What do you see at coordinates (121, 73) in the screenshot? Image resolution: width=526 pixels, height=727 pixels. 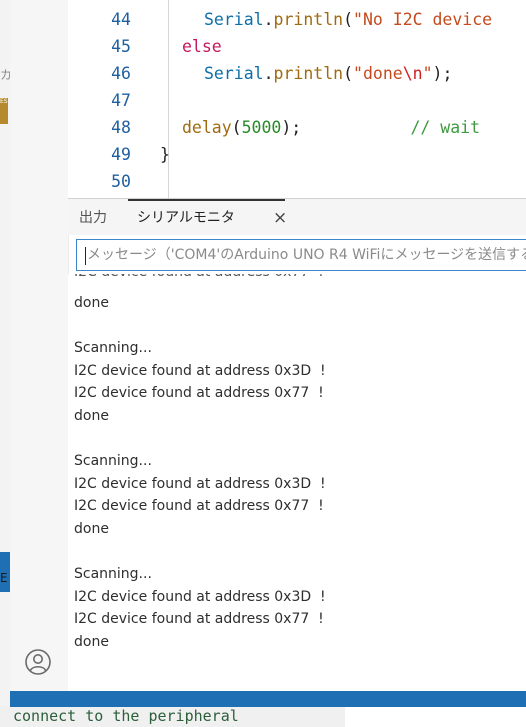 I see `line-number: 46` at bounding box center [121, 73].